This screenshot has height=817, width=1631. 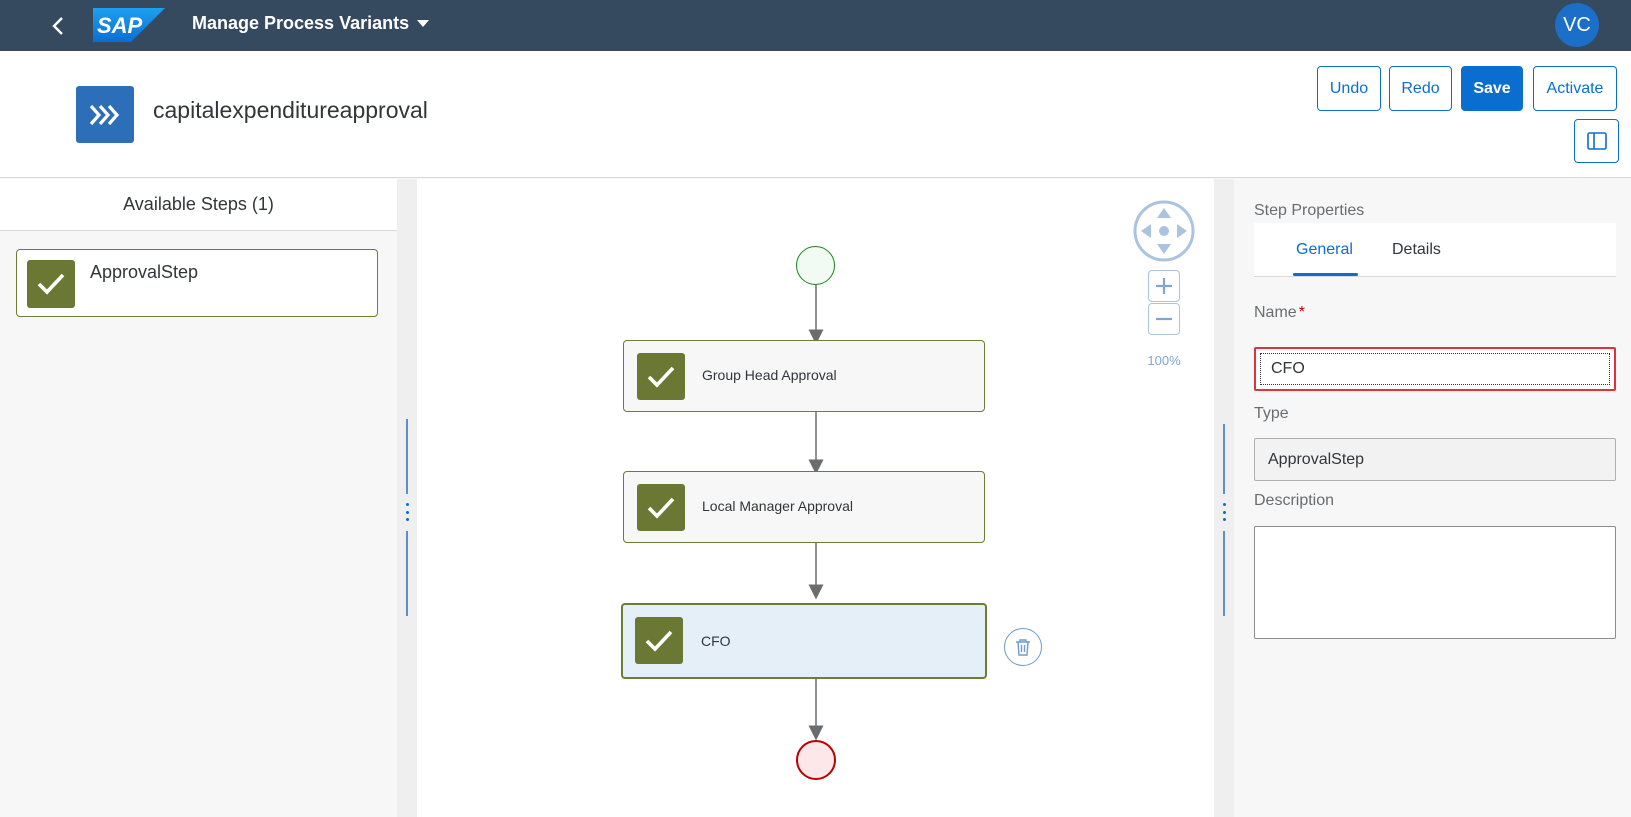 What do you see at coordinates (777, 506) in the screenshot?
I see `process-step-label: Local Manager Approval` at bounding box center [777, 506].